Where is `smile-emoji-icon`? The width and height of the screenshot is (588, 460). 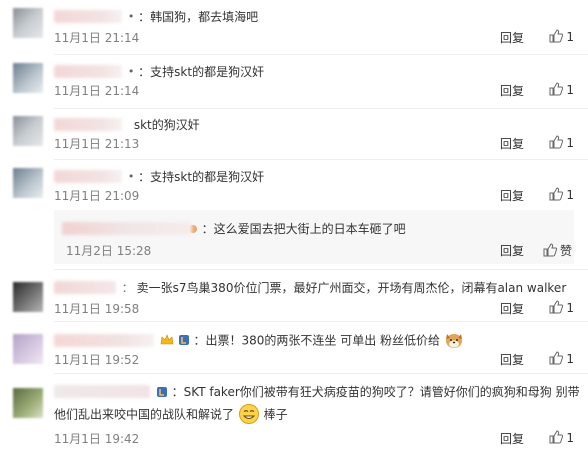
smile-emoji-icon is located at coordinates (248, 414).